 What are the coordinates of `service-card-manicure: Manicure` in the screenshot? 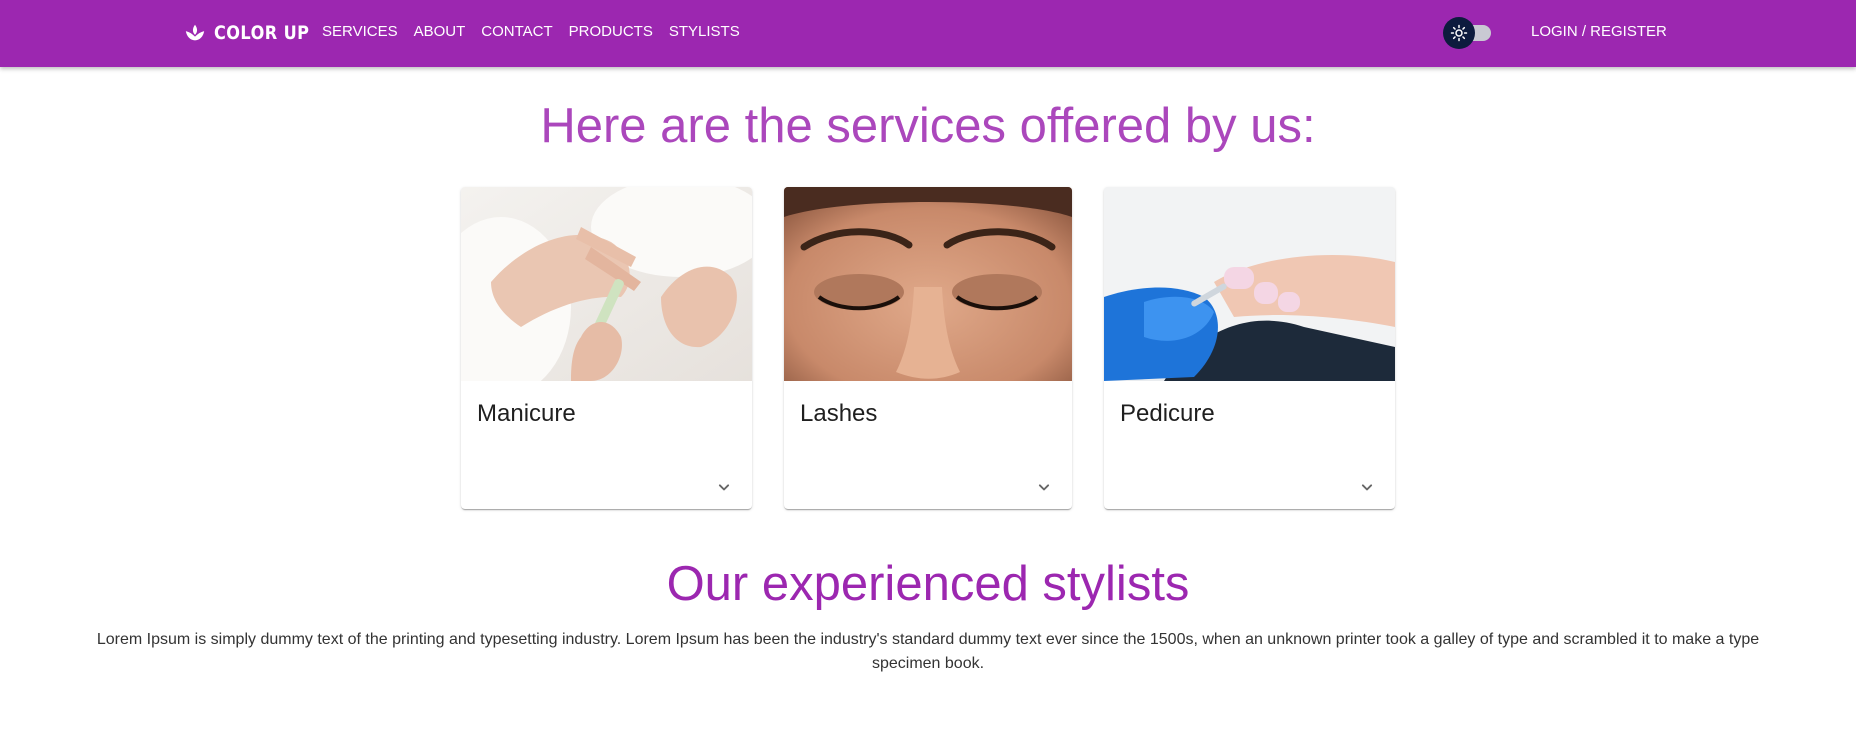 It's located at (606, 348).